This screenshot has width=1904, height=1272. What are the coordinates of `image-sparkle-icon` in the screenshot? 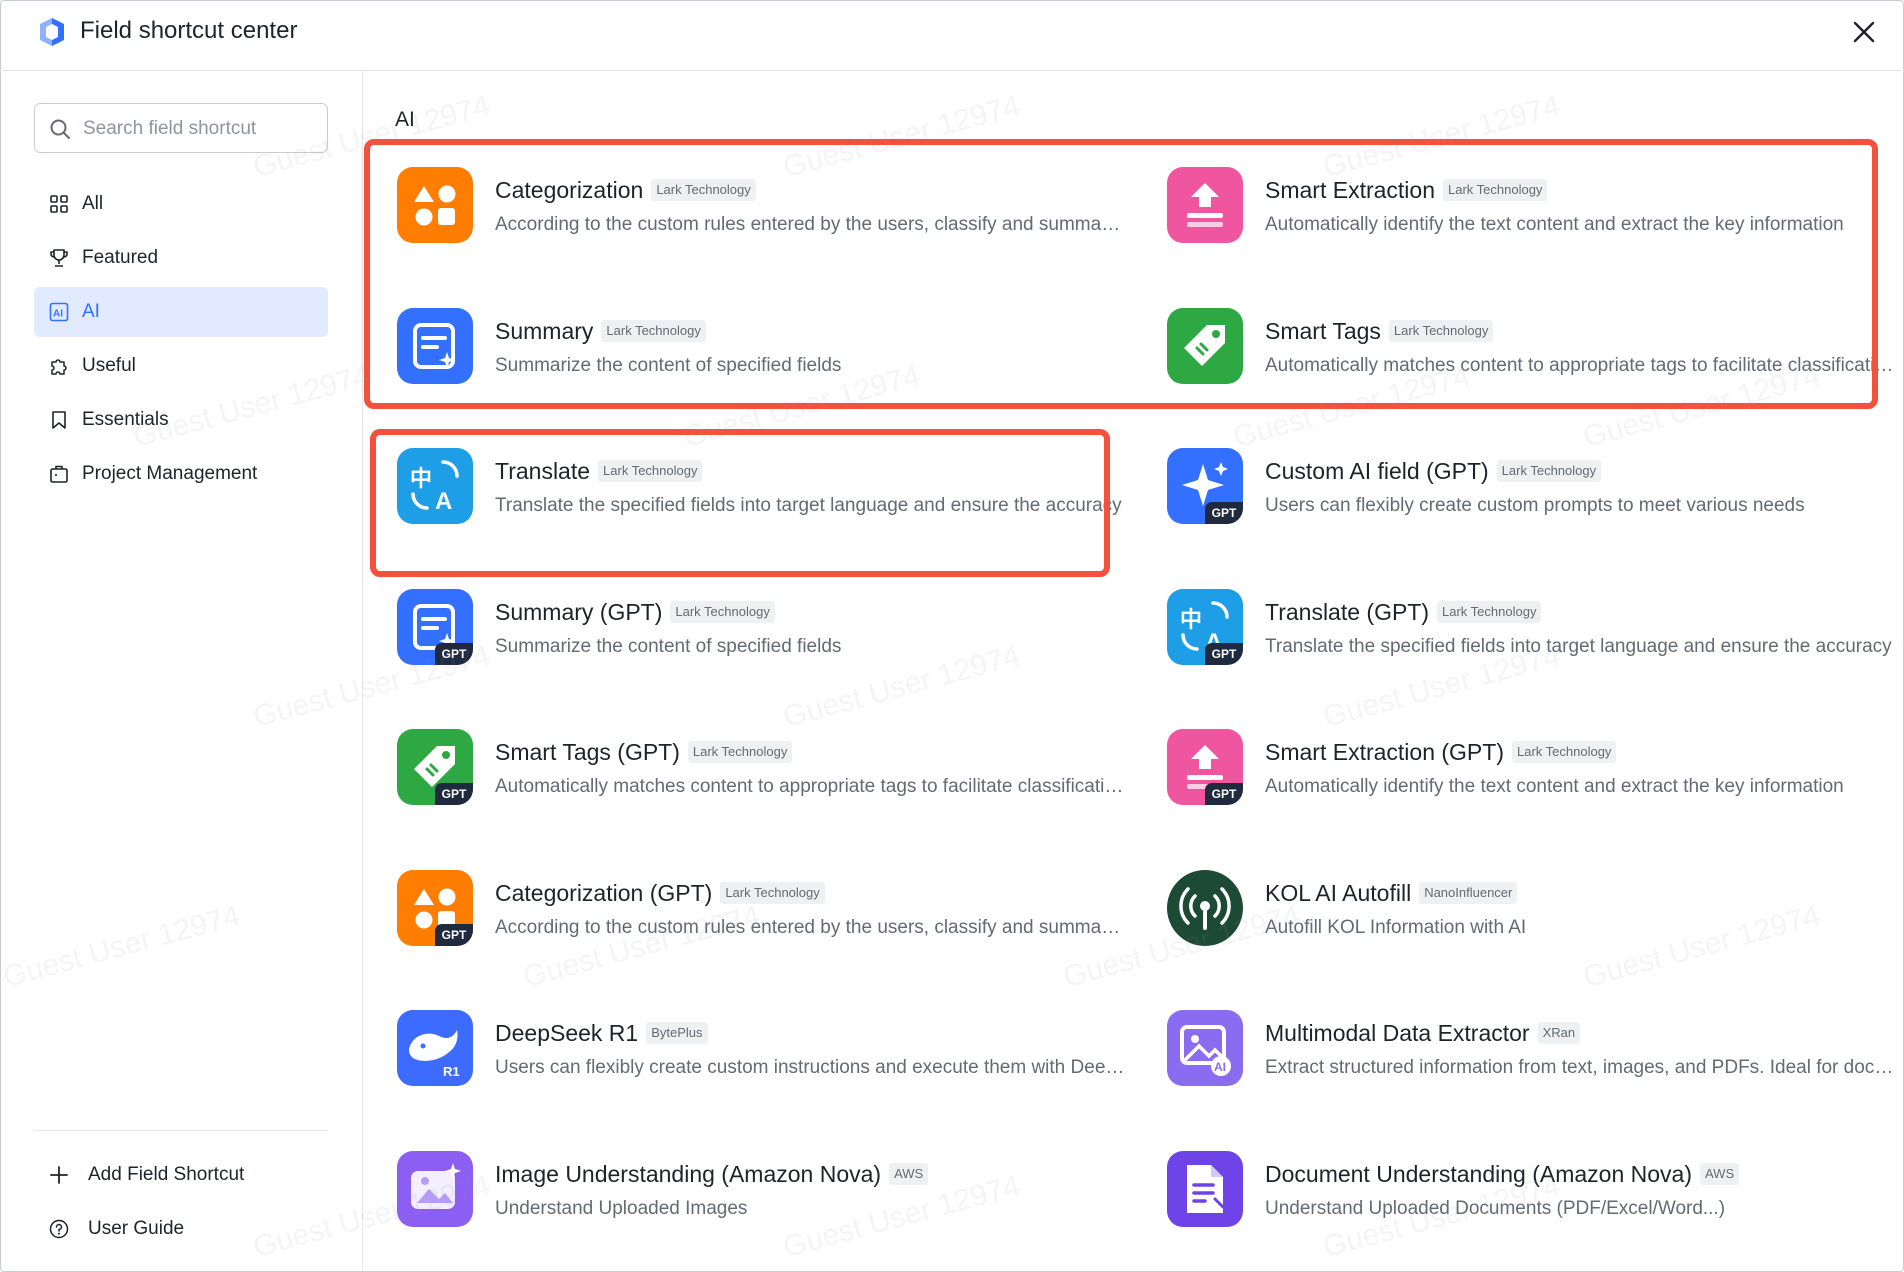 It's located at (435, 1188).